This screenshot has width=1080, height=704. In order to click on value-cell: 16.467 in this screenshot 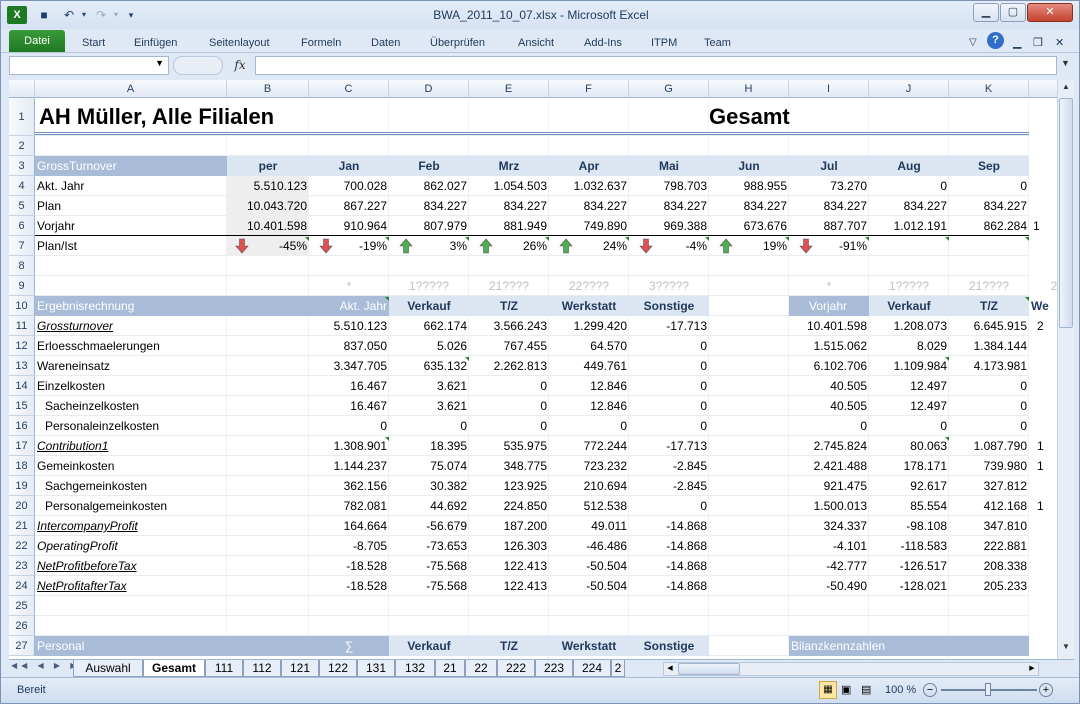, I will do `click(308, 386)`.